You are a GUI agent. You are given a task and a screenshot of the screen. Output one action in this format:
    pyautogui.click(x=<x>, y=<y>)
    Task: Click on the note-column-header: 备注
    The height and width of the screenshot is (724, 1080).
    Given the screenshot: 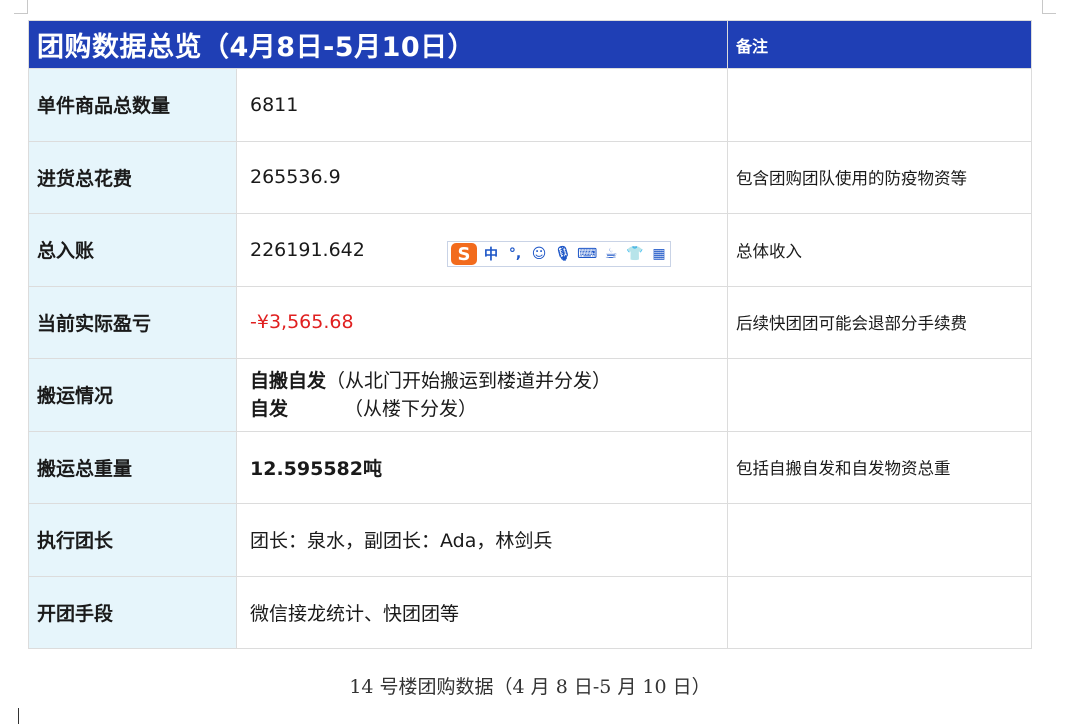 What is the action you would take?
    pyautogui.click(x=880, y=44)
    